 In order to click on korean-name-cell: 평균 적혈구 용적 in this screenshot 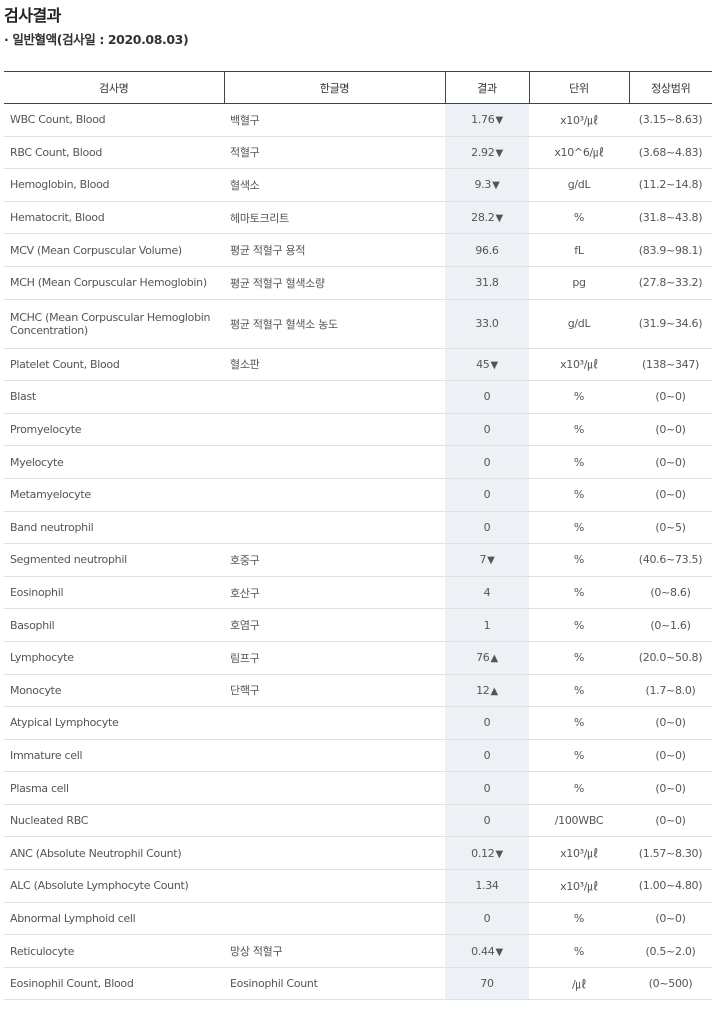, I will do `click(334, 250)`.